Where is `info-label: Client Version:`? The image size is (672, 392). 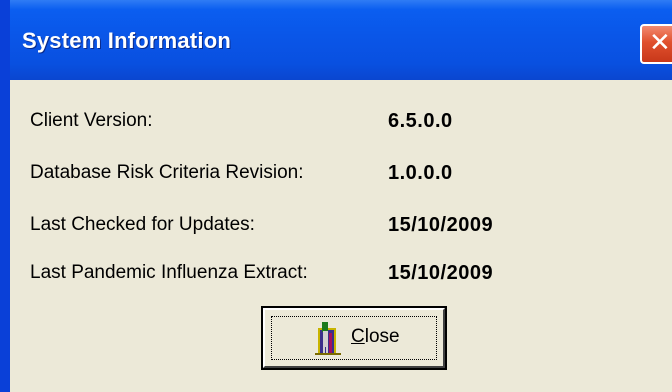
info-label: Client Version: is located at coordinates (91, 120).